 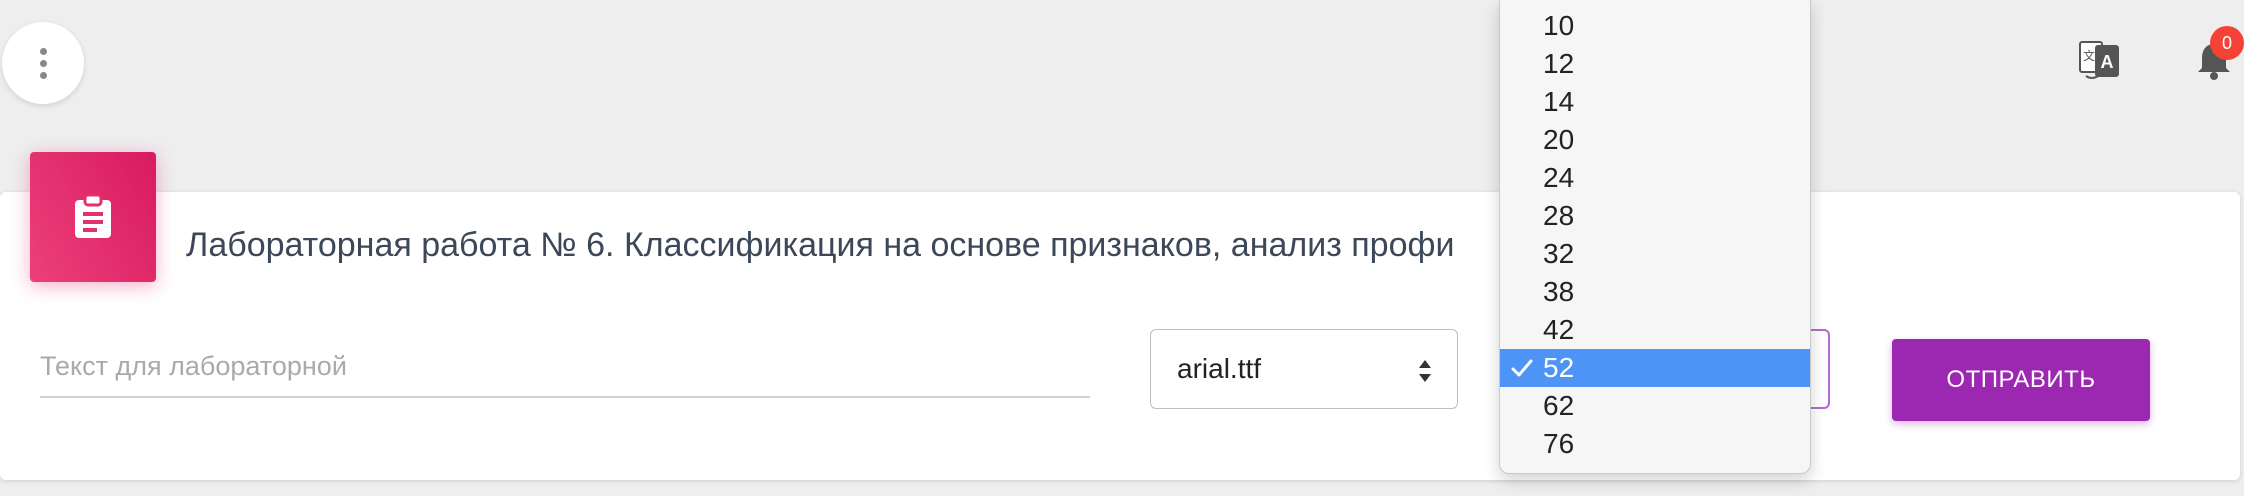 I want to click on size-option: 76, so click(x=1655, y=444).